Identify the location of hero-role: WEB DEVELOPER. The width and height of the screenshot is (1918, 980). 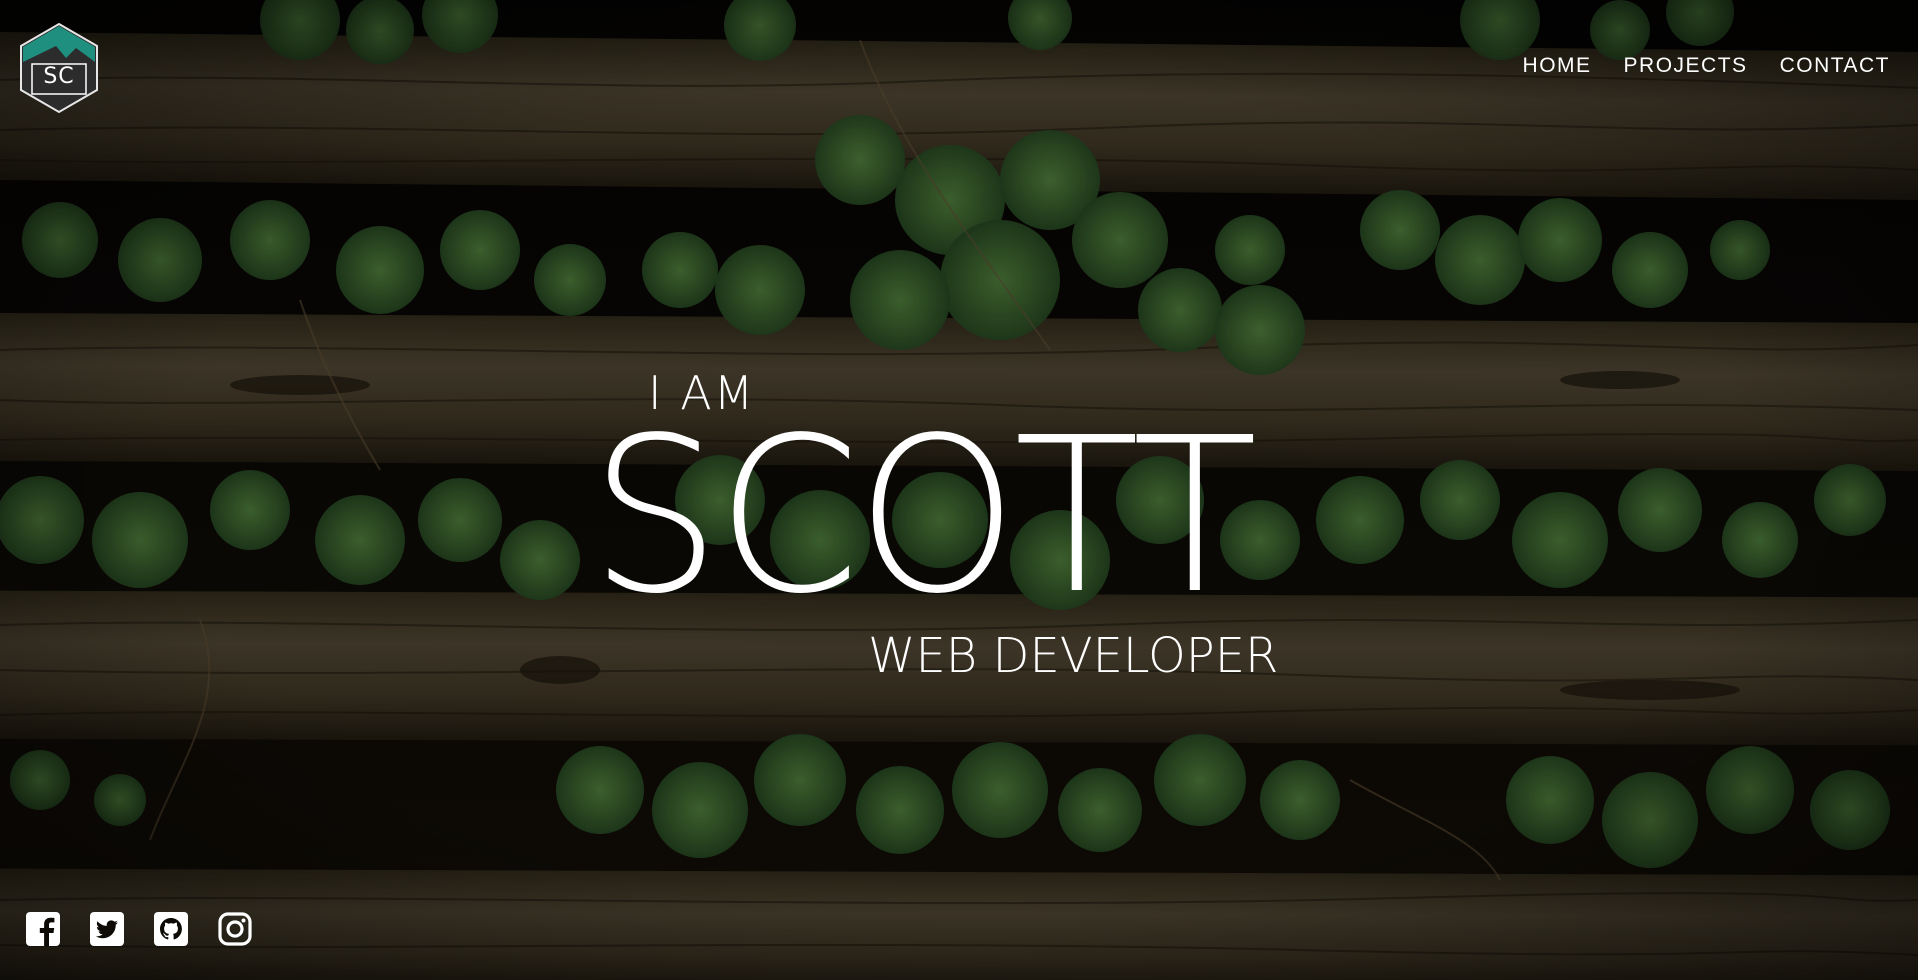
(1073, 656).